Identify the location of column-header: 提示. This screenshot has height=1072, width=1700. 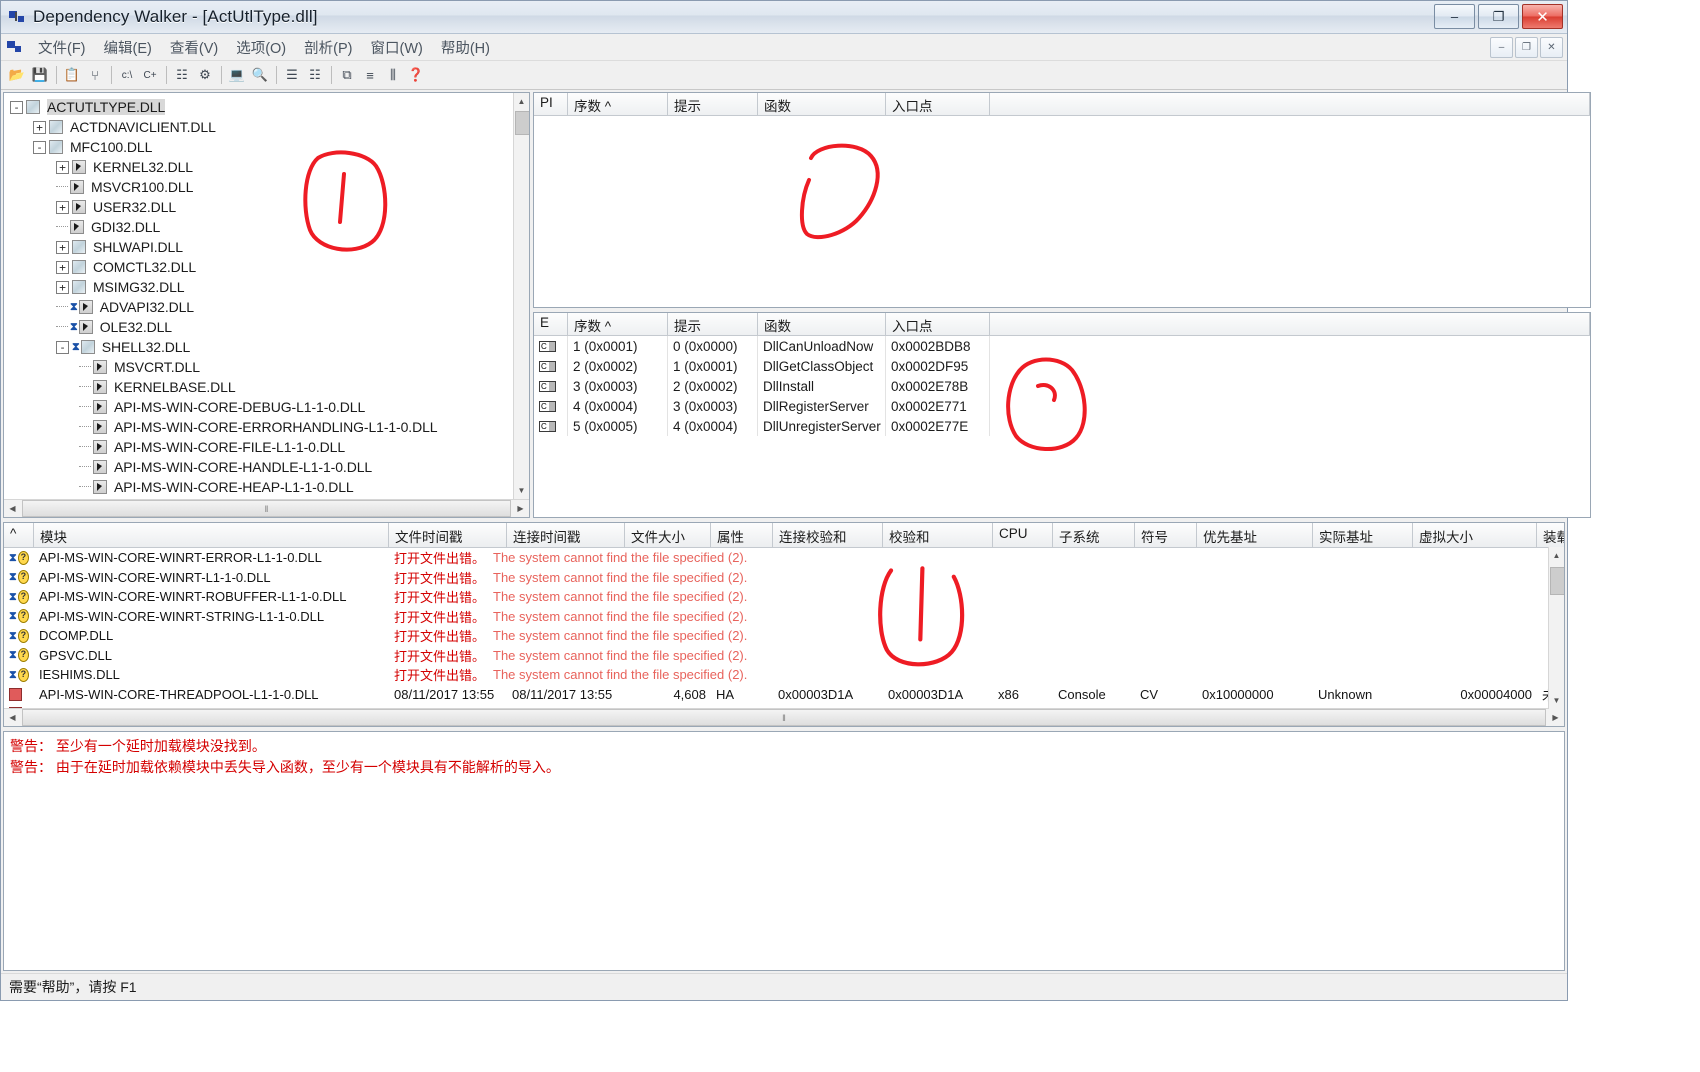
(713, 324).